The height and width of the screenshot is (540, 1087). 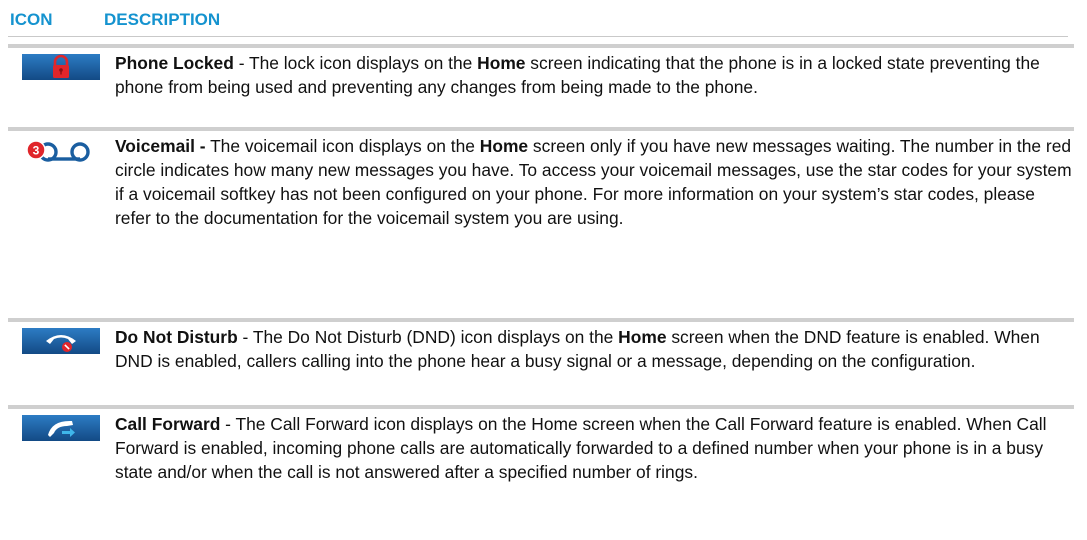 I want to click on row-text: The lock icon displays on the, so click(x=363, y=63).